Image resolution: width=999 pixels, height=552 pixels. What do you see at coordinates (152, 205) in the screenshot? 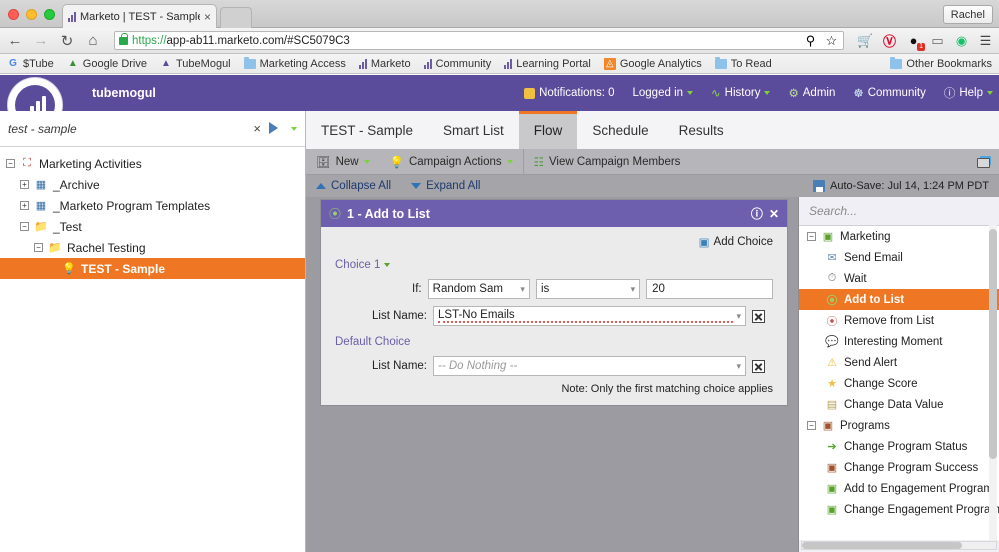
I see `tree-node-marketo-program-templates: + ▦ _Marketo Program Templates` at bounding box center [152, 205].